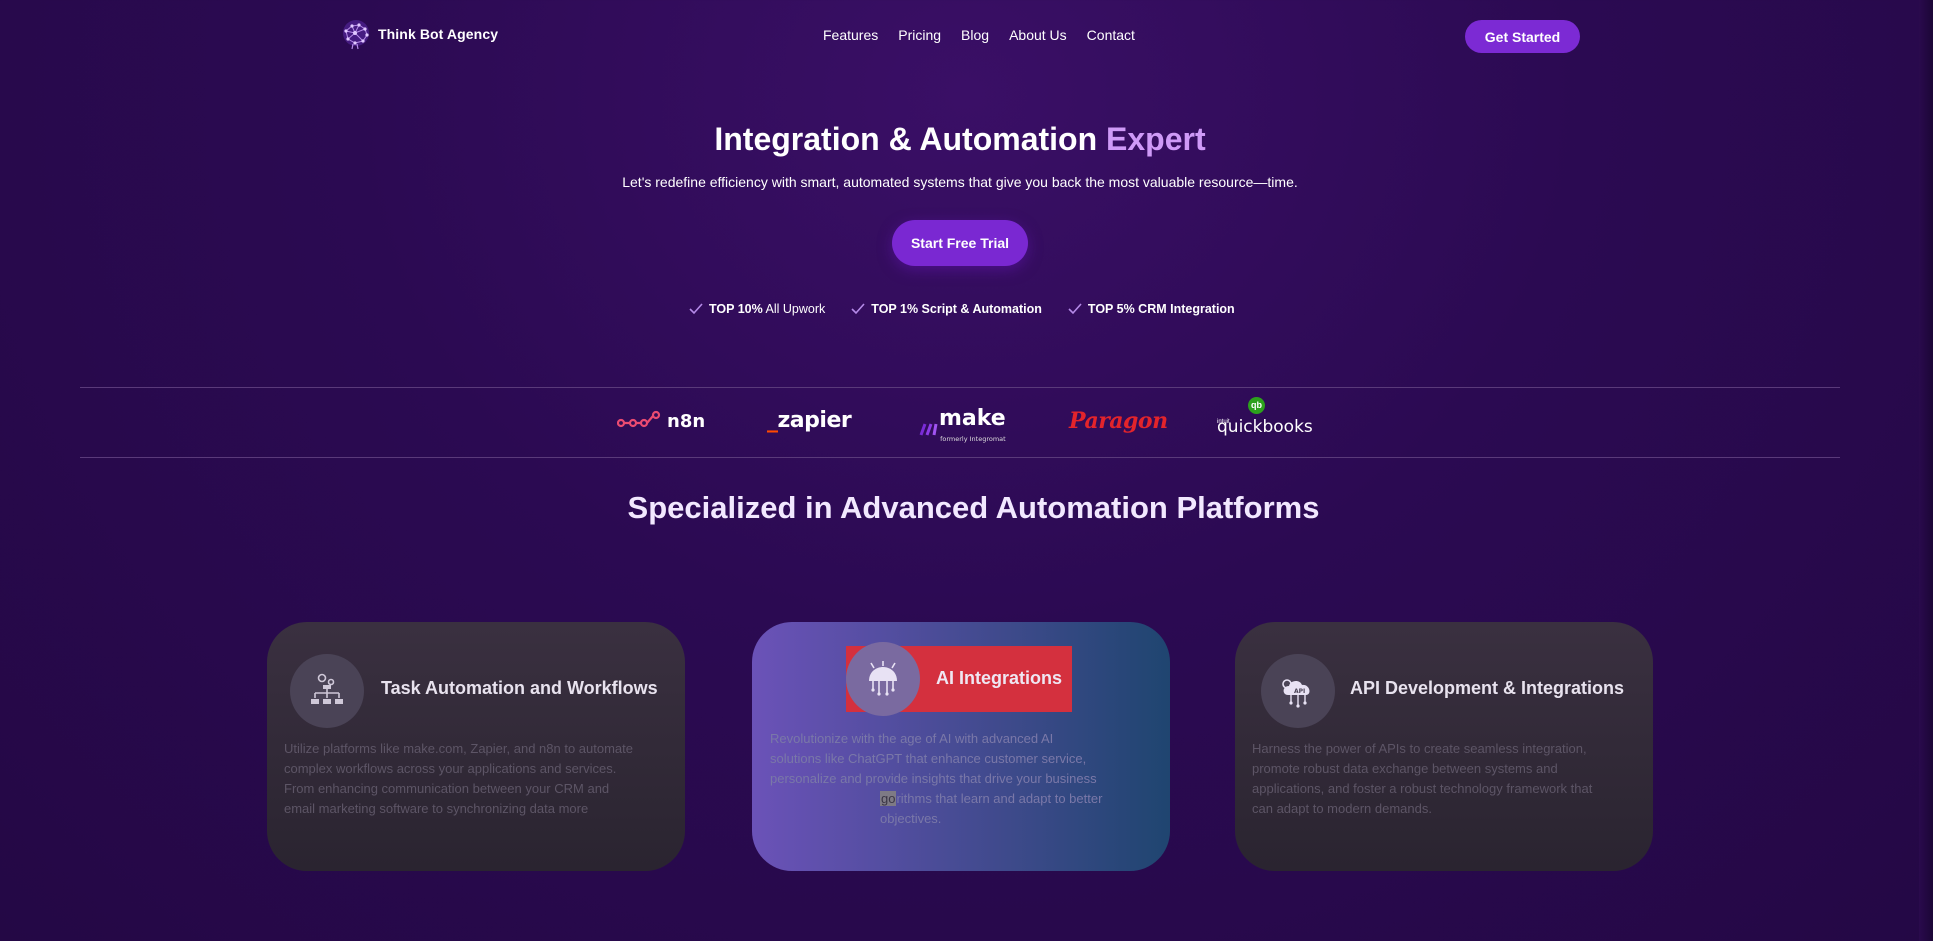 This screenshot has width=1933, height=941. I want to click on brain-network-icon, so click(356, 35).